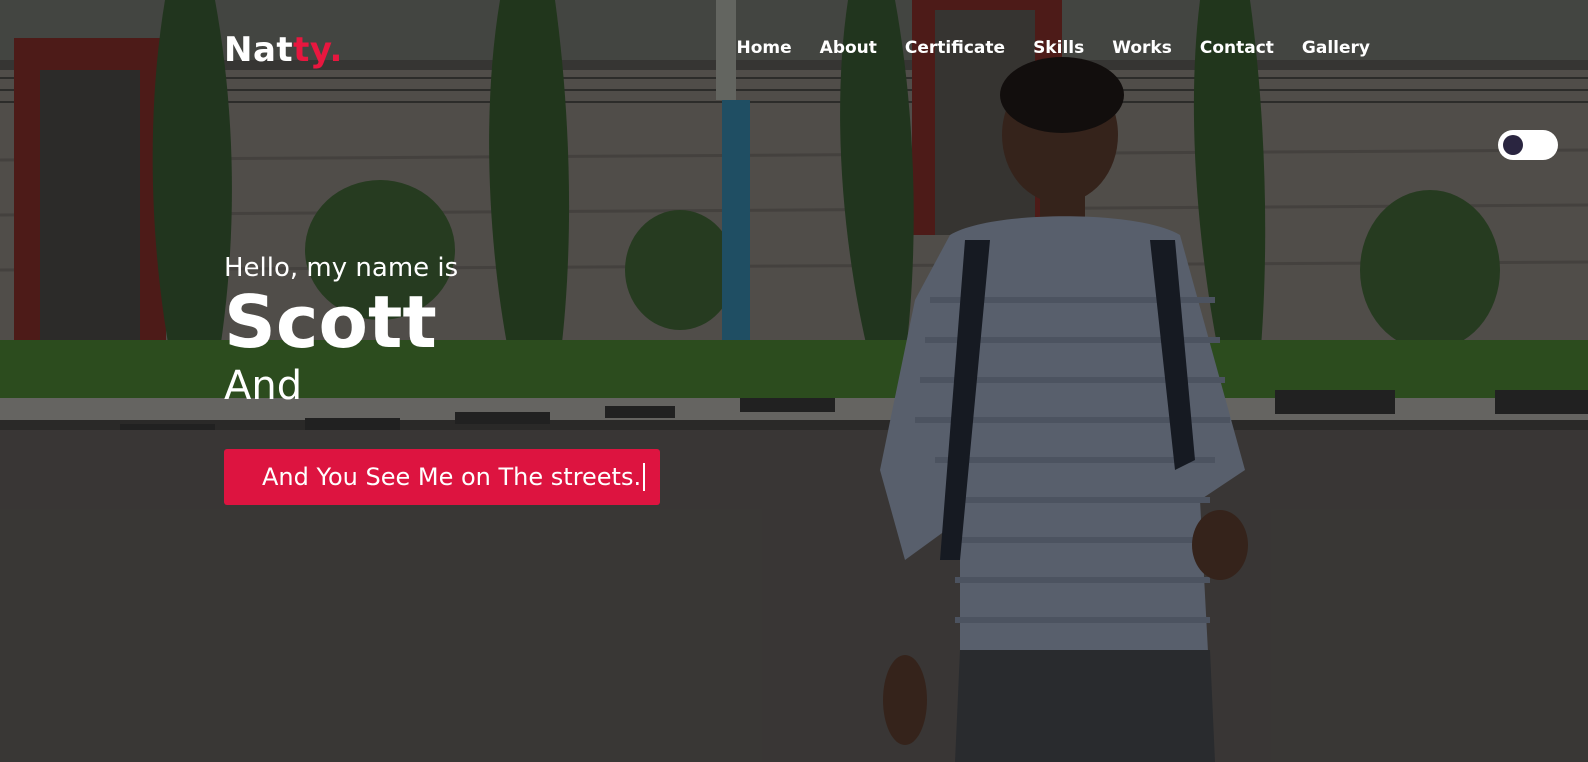 This screenshot has height=762, width=1588. Describe the element at coordinates (330, 322) in the screenshot. I see `hero-name: Scott` at that location.